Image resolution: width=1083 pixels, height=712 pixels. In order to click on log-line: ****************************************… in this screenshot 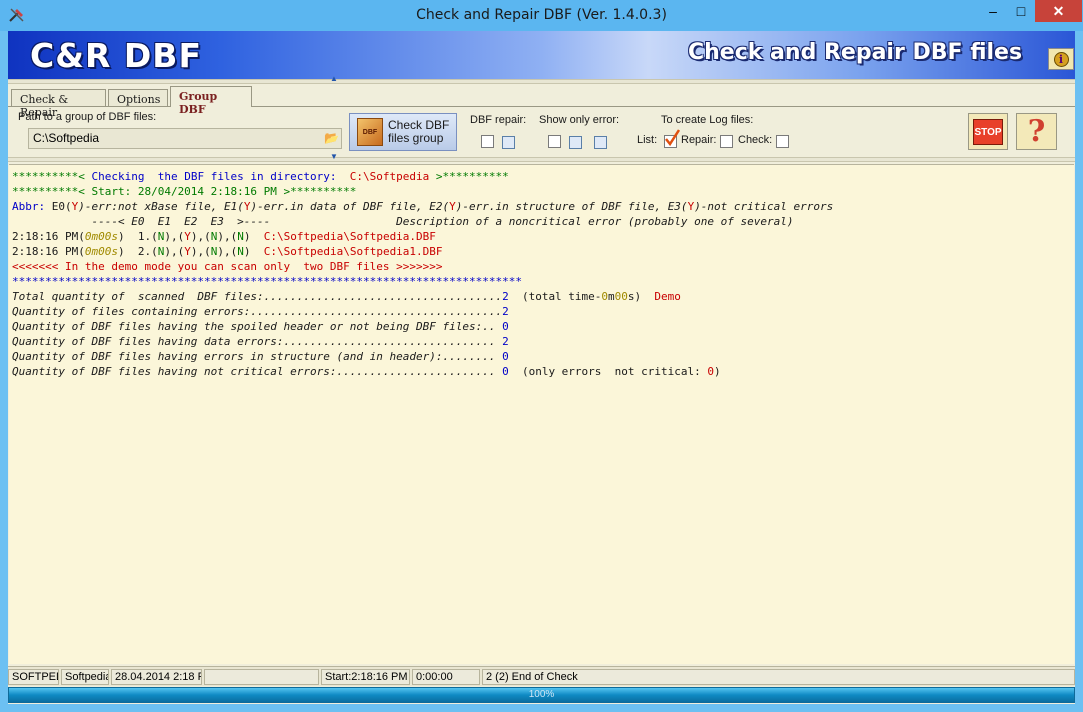, I will do `click(543, 281)`.